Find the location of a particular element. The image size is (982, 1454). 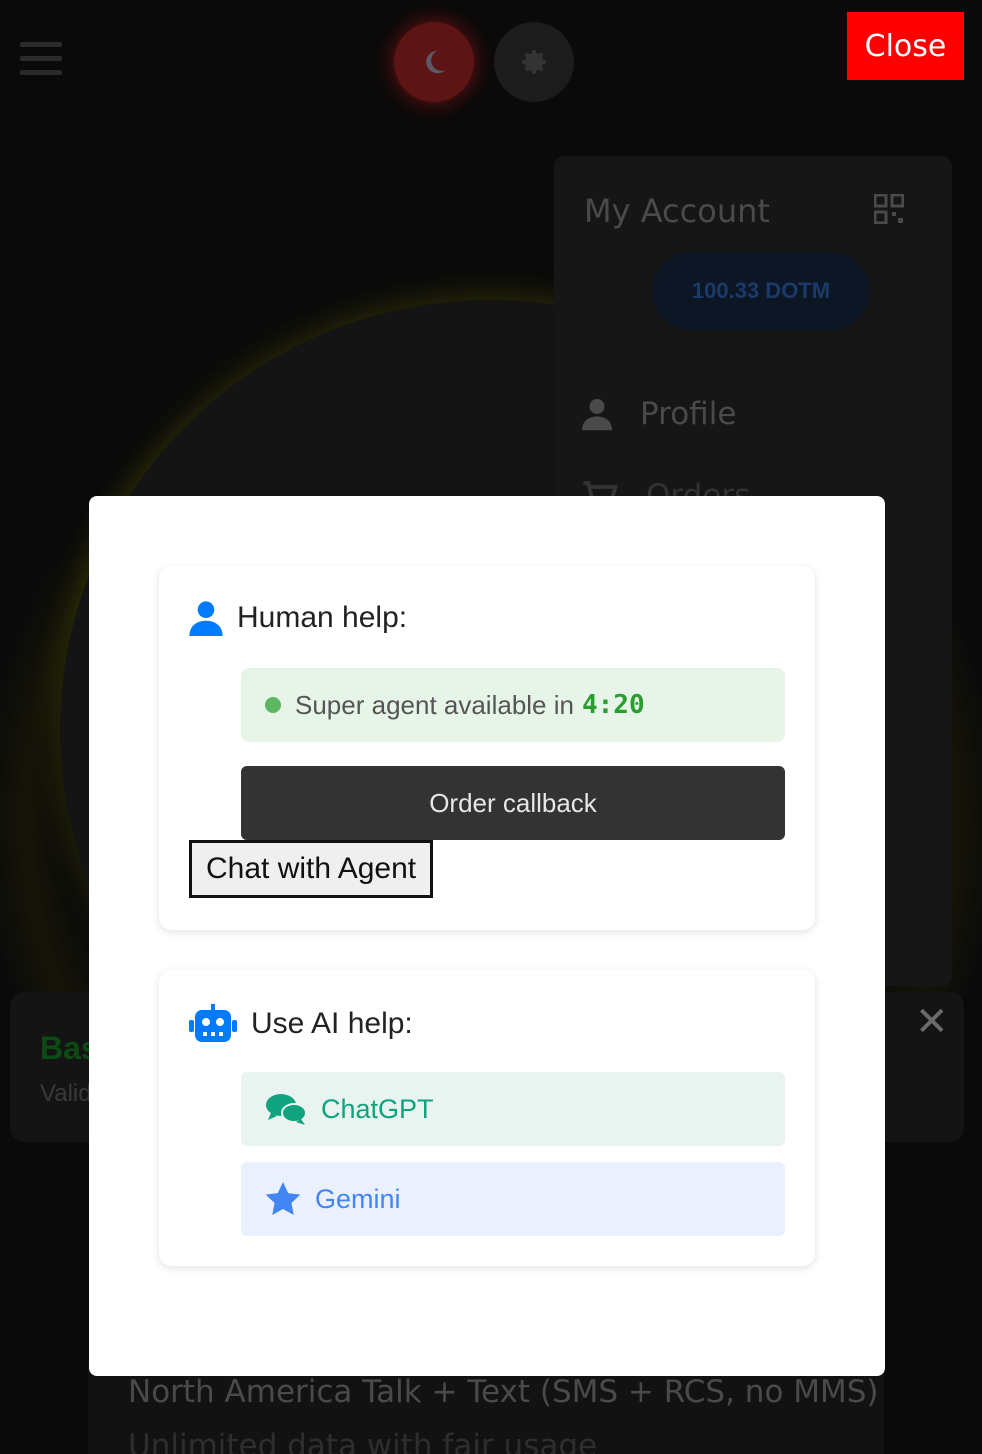

menu-item-profile: Profile is located at coordinates (659, 414).